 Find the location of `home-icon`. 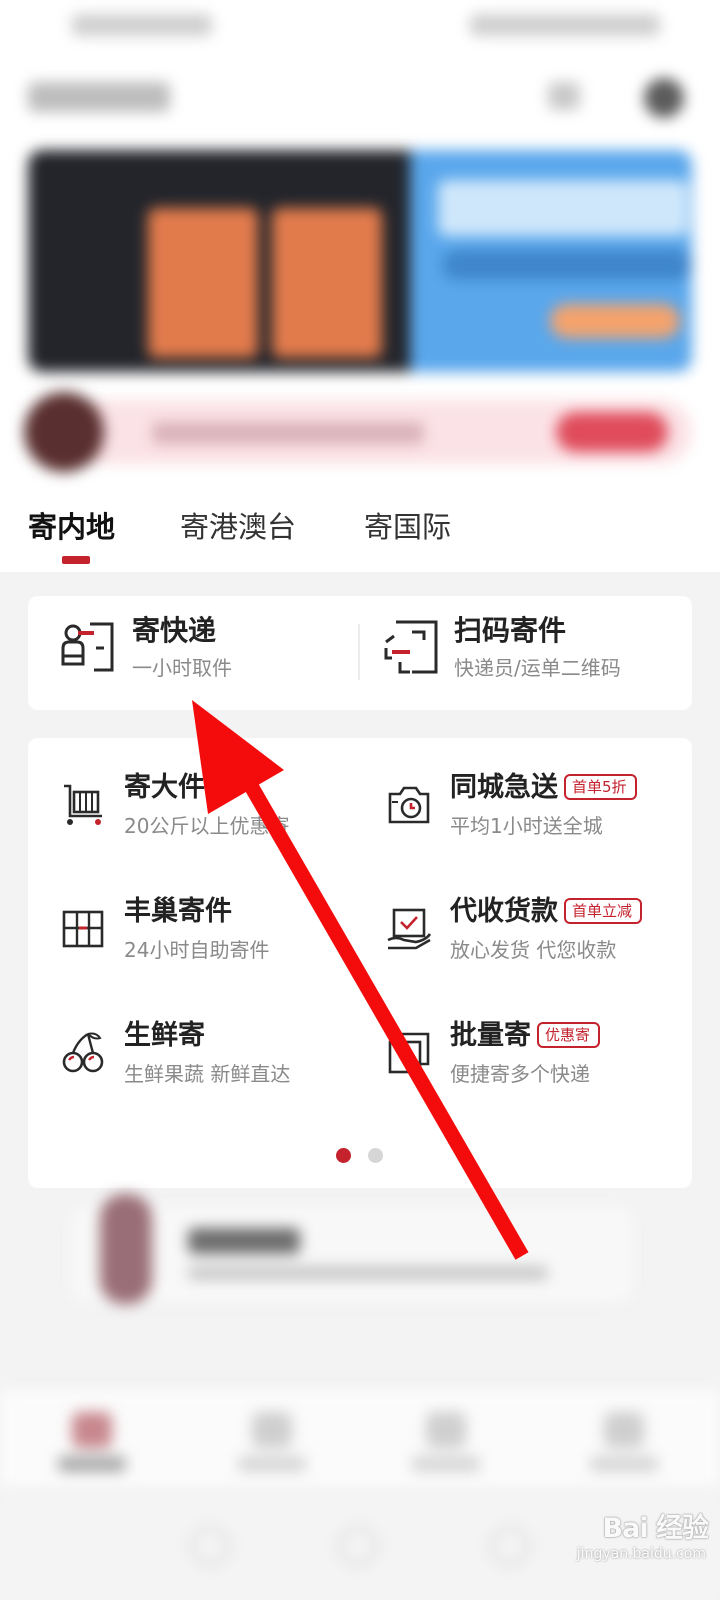

home-icon is located at coordinates (92, 1430).